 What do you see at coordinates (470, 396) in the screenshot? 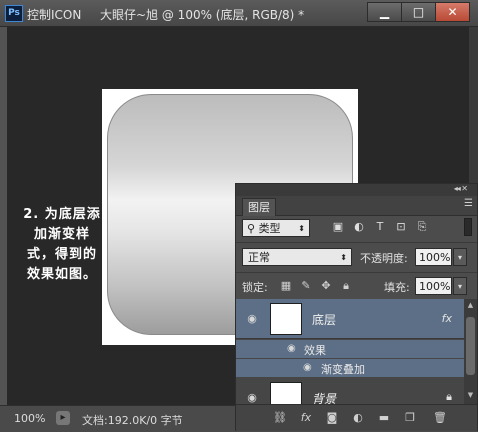
I see `scroll-down-icon: ▼` at bounding box center [470, 396].